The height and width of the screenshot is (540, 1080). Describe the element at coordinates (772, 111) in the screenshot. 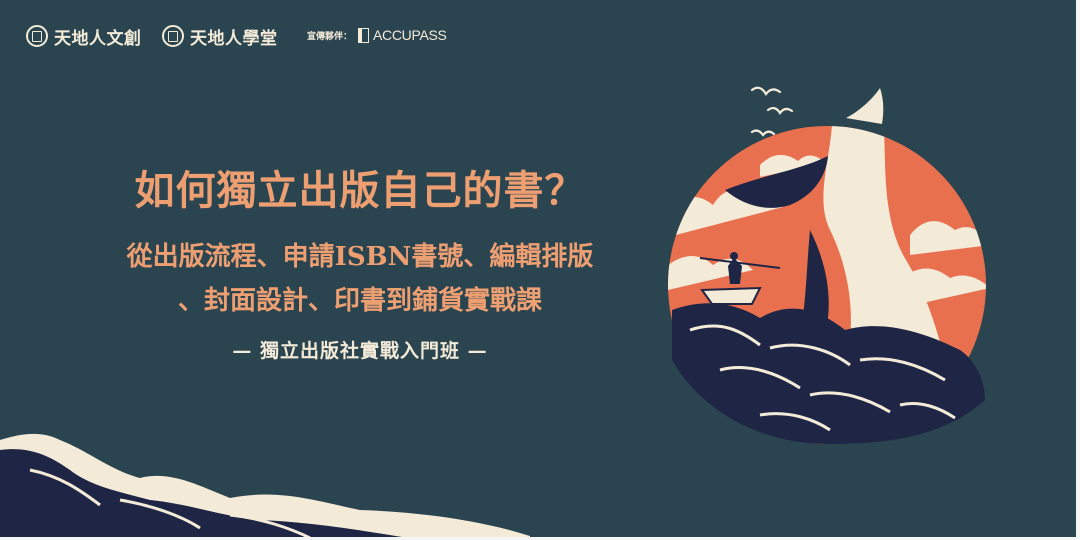

I see `seagull-icons` at that location.